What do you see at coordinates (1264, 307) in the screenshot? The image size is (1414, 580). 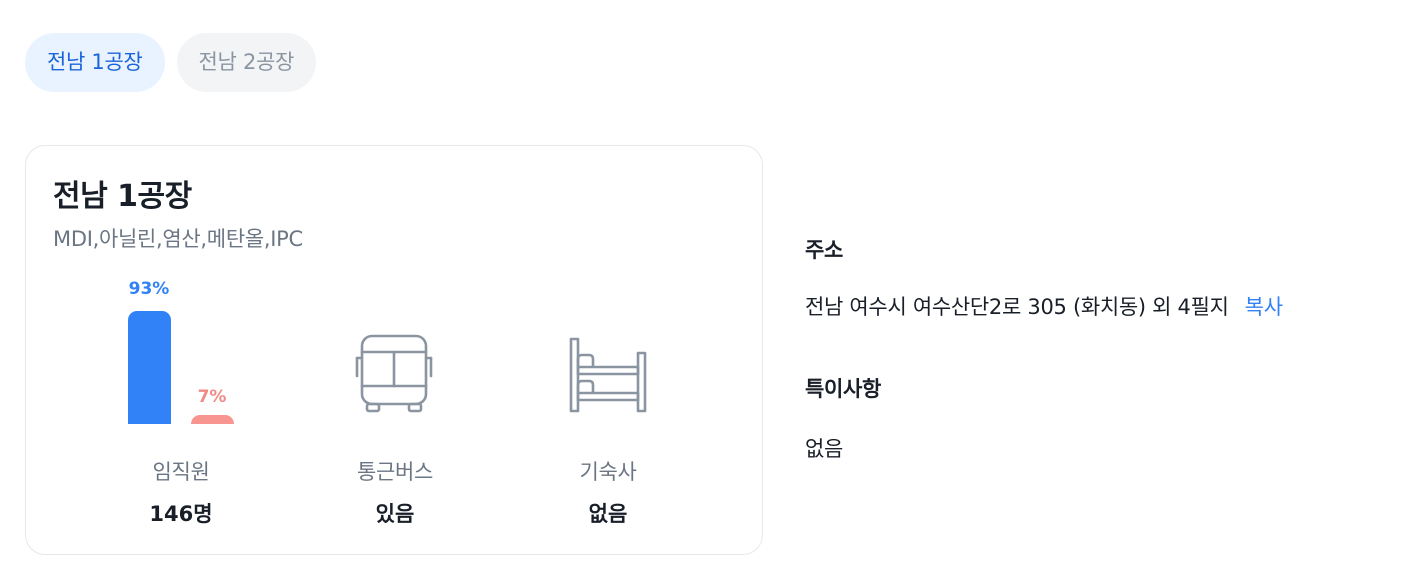 I see `copy-address-link: 복사` at bounding box center [1264, 307].